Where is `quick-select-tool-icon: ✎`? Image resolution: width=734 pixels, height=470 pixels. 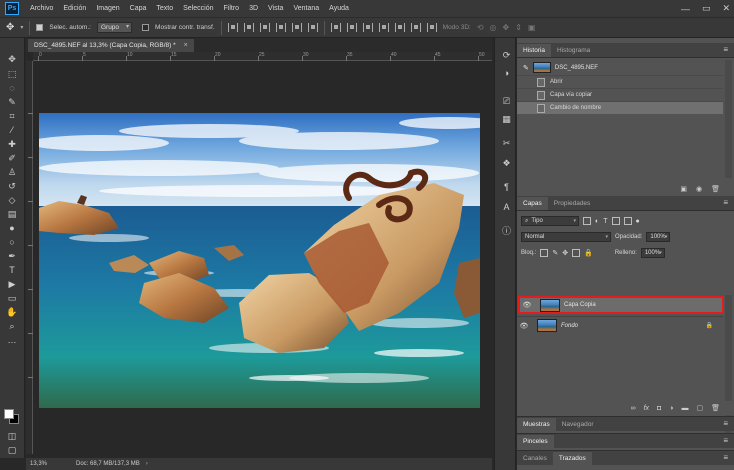
quick-select-tool-icon: ✎ is located at coordinates (12, 102).